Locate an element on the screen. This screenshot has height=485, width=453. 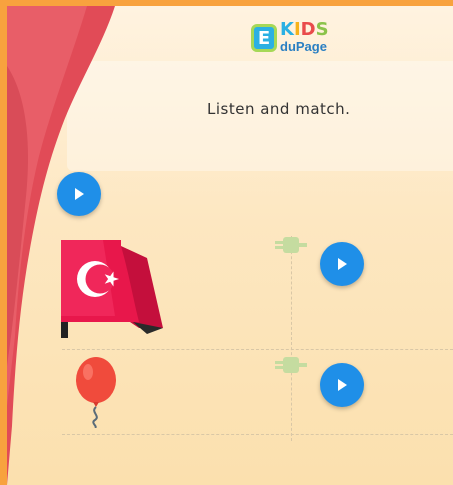
red-balloon-icon is located at coordinates (96, 392).